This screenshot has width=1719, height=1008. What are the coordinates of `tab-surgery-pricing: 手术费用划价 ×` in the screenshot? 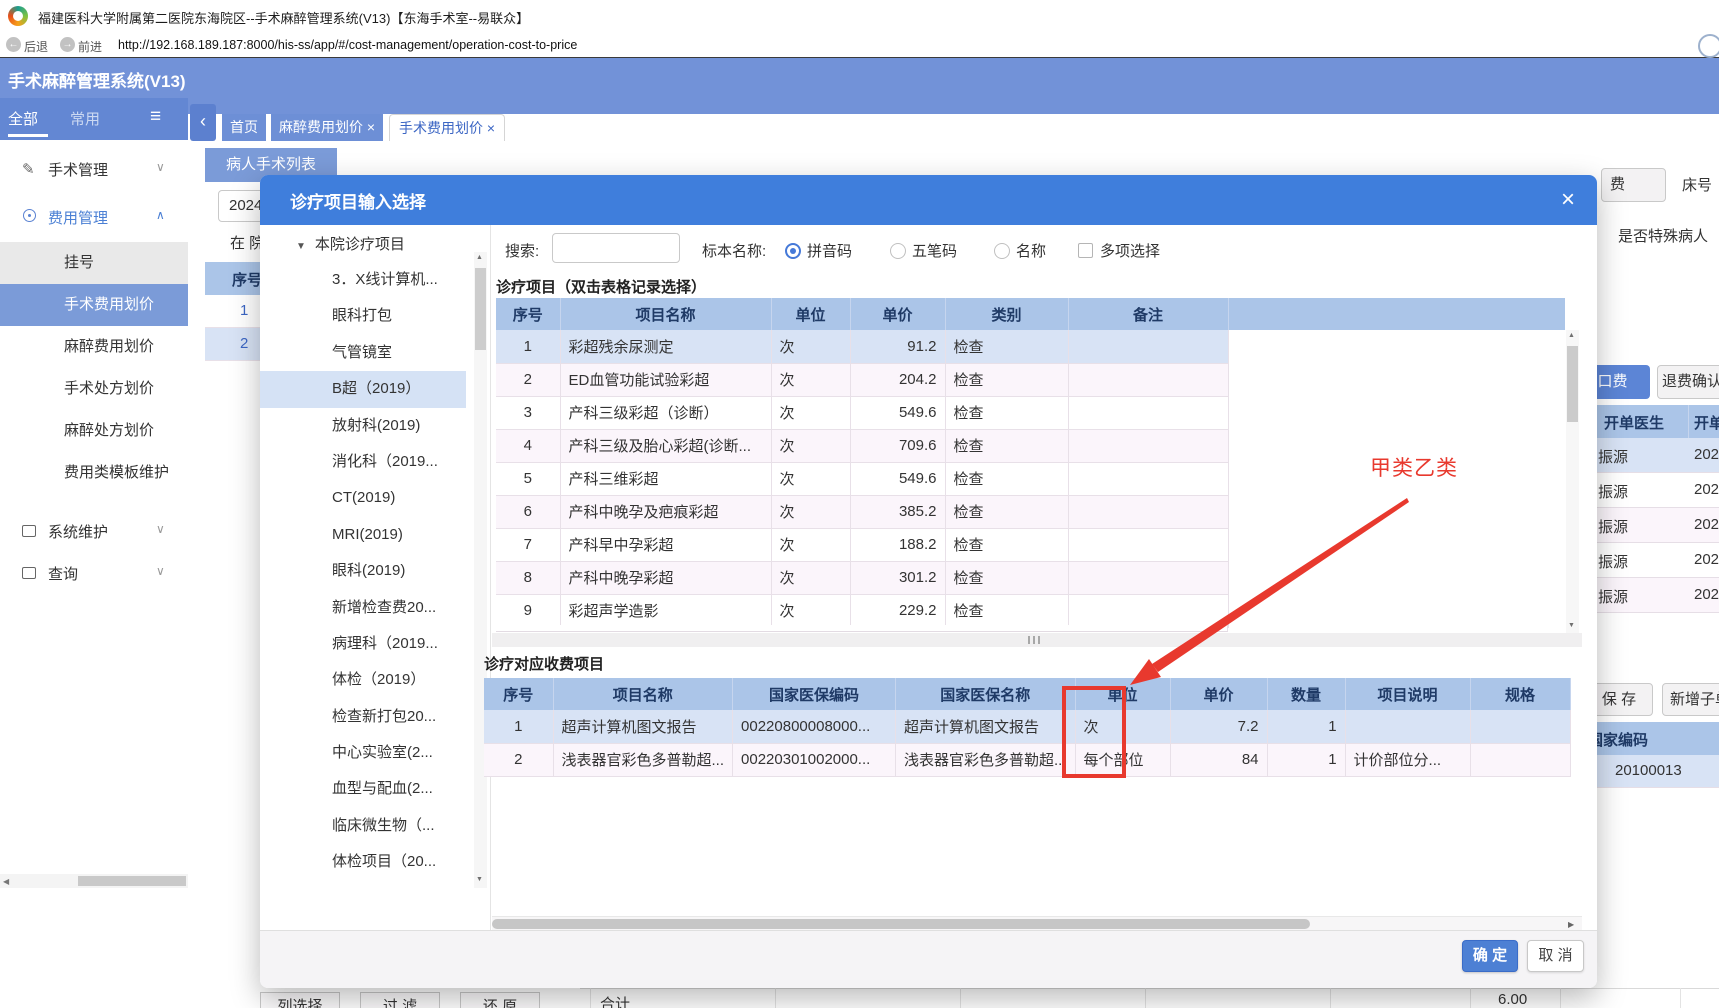 It's located at (447, 127).